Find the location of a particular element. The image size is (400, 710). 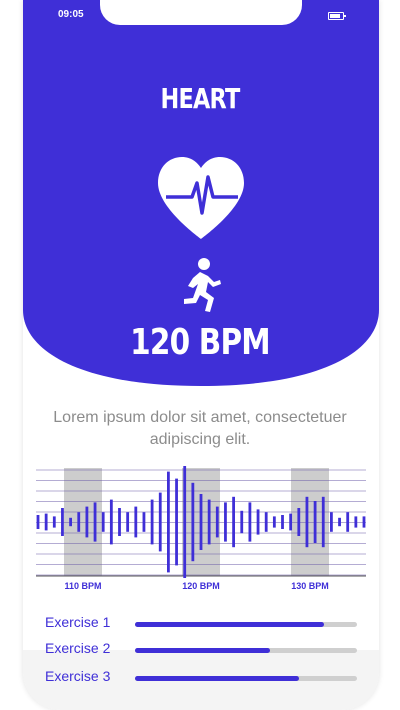

running-icon is located at coordinates (202, 285).